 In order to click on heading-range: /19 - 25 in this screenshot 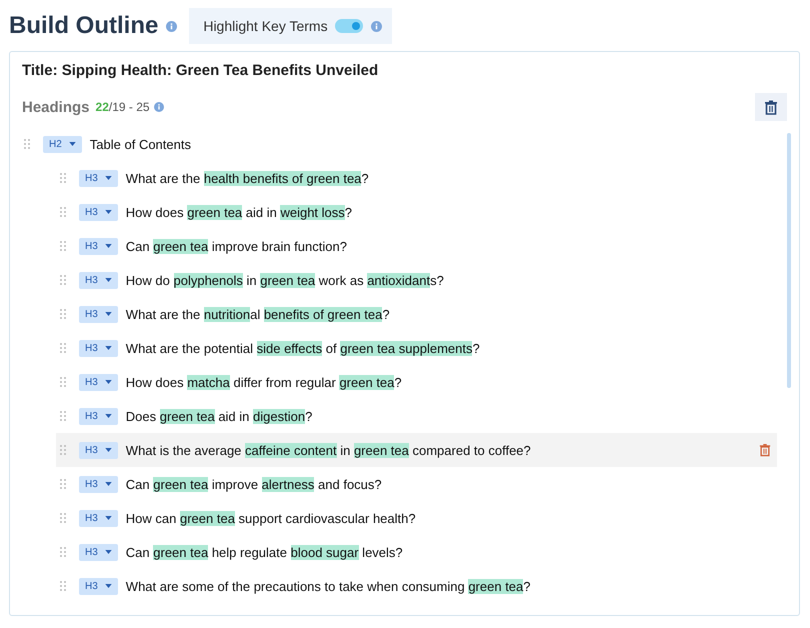, I will do `click(129, 107)`.